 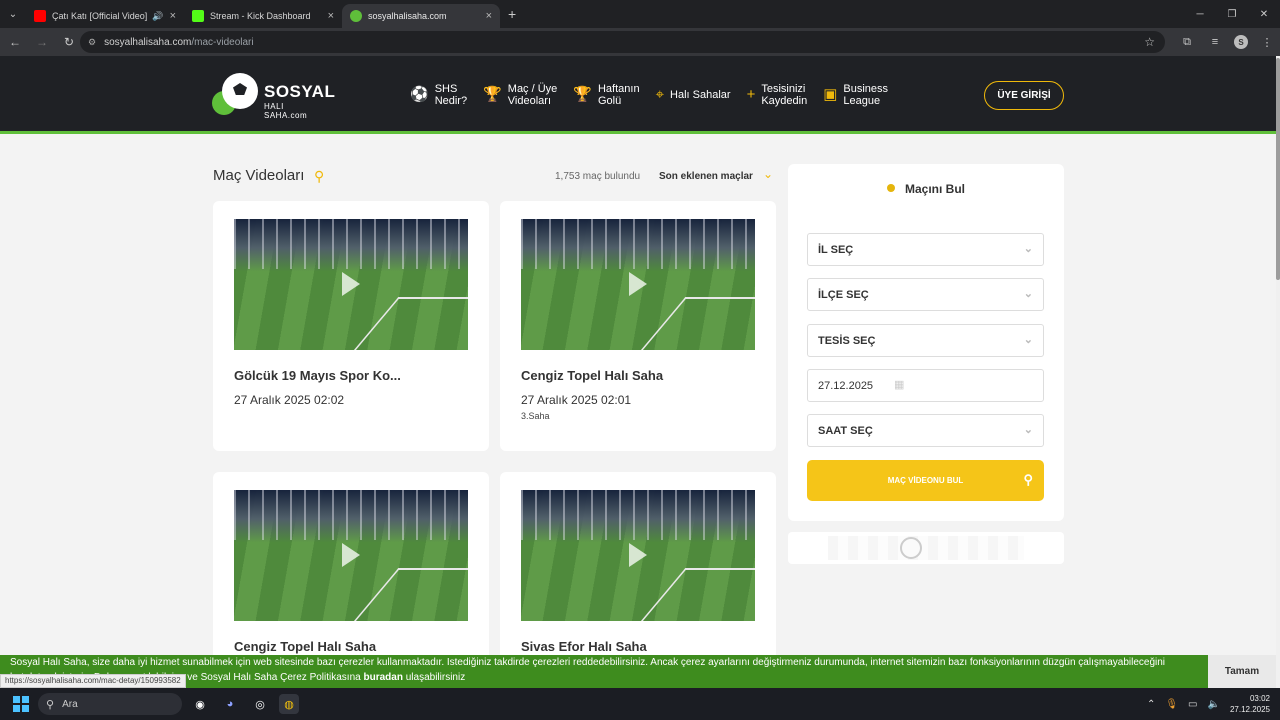 What do you see at coordinates (520, 95) in the screenshot?
I see `nav-mac-uye-videolari: 🏆 Maç / Üye Videoları` at bounding box center [520, 95].